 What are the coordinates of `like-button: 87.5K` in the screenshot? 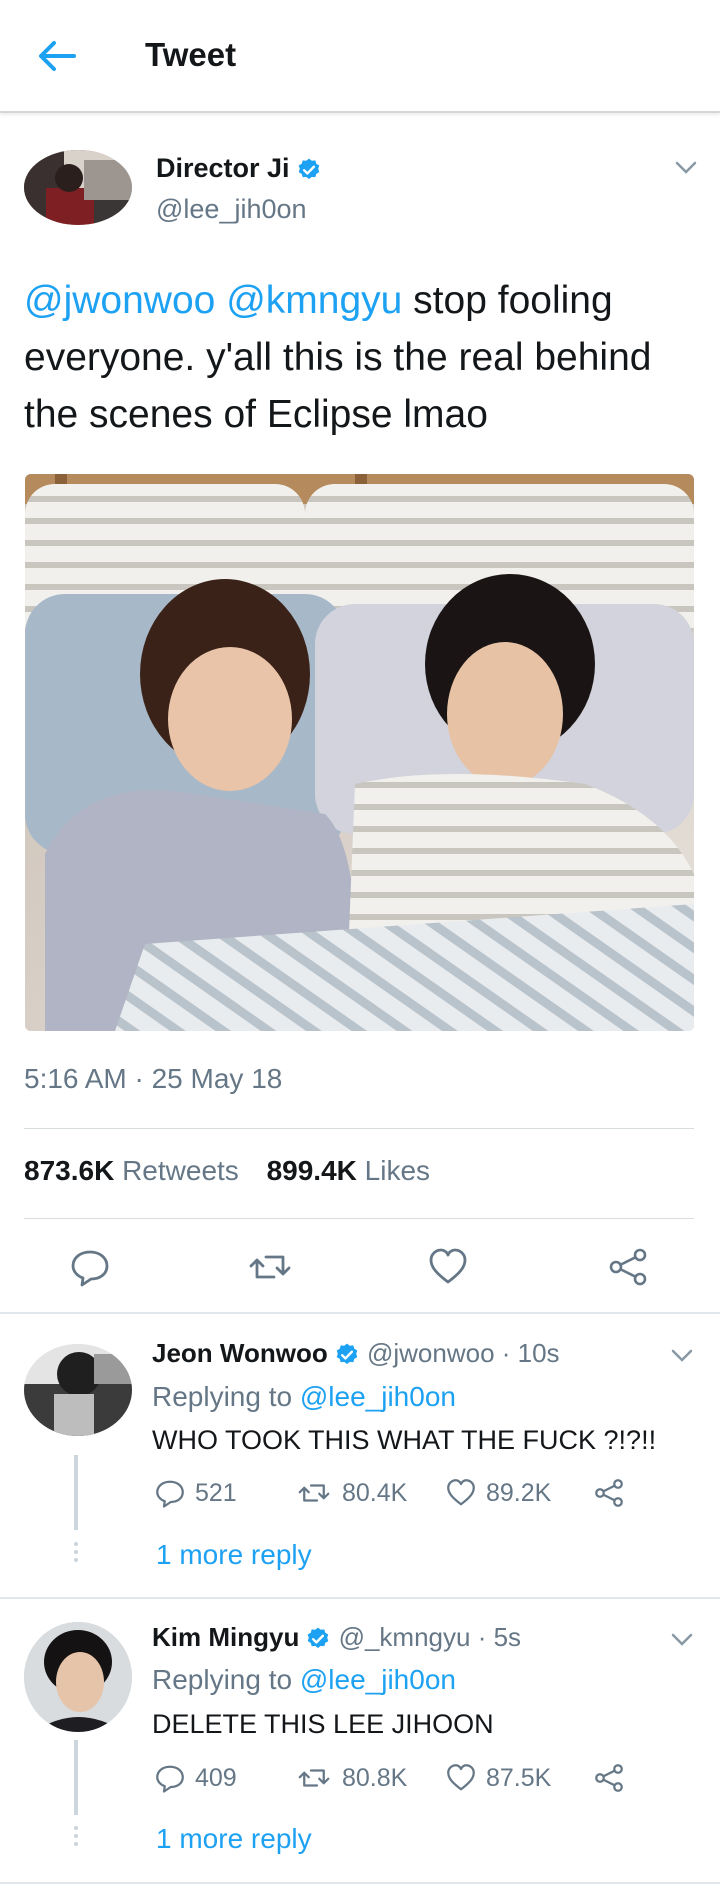 It's located at (498, 1778).